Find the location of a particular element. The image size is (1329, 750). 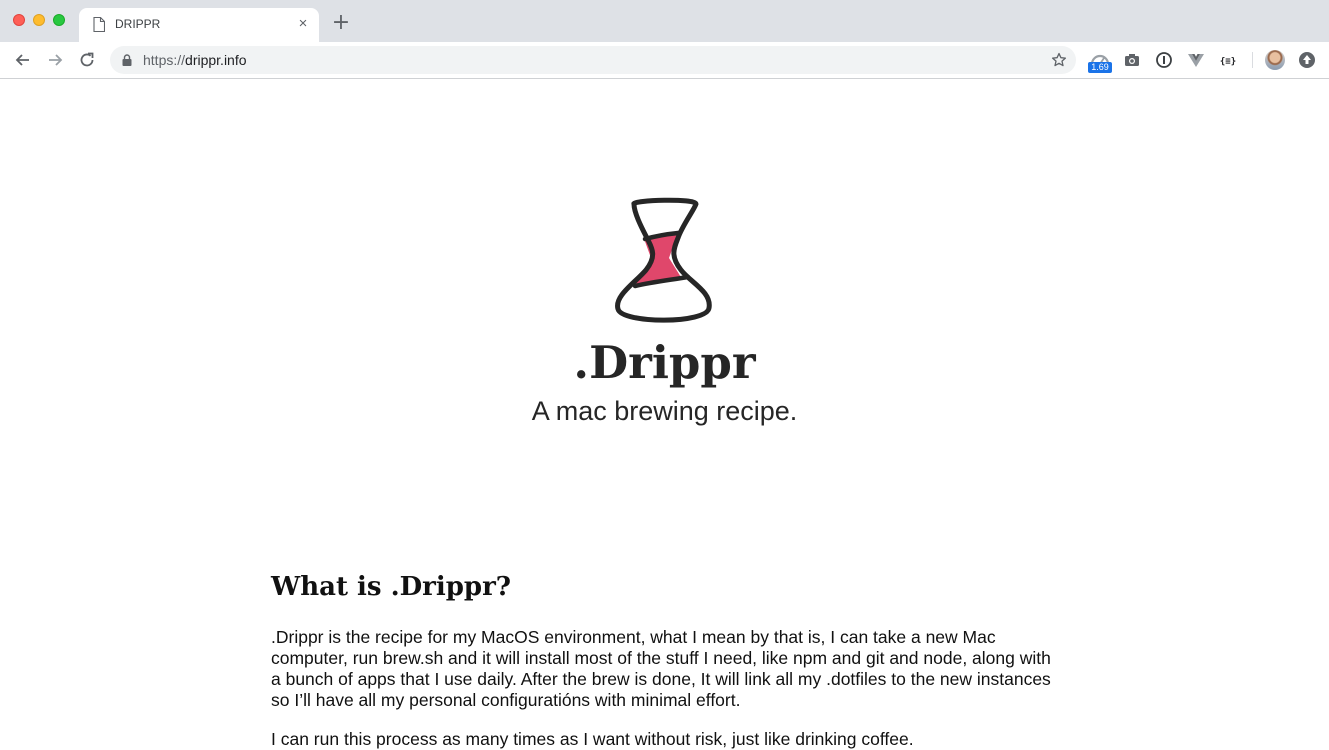

reload-icon is located at coordinates (87, 59).